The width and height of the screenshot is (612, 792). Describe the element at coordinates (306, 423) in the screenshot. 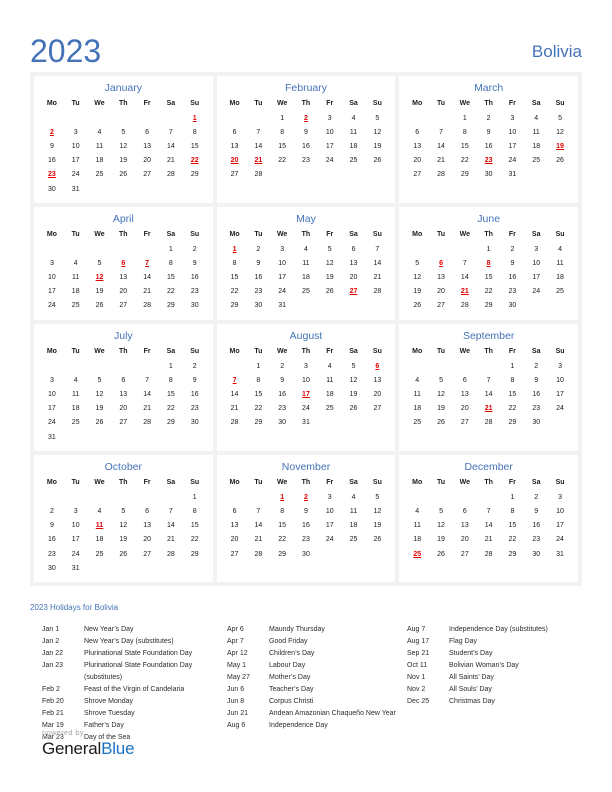

I see `day-cell: 31` at that location.